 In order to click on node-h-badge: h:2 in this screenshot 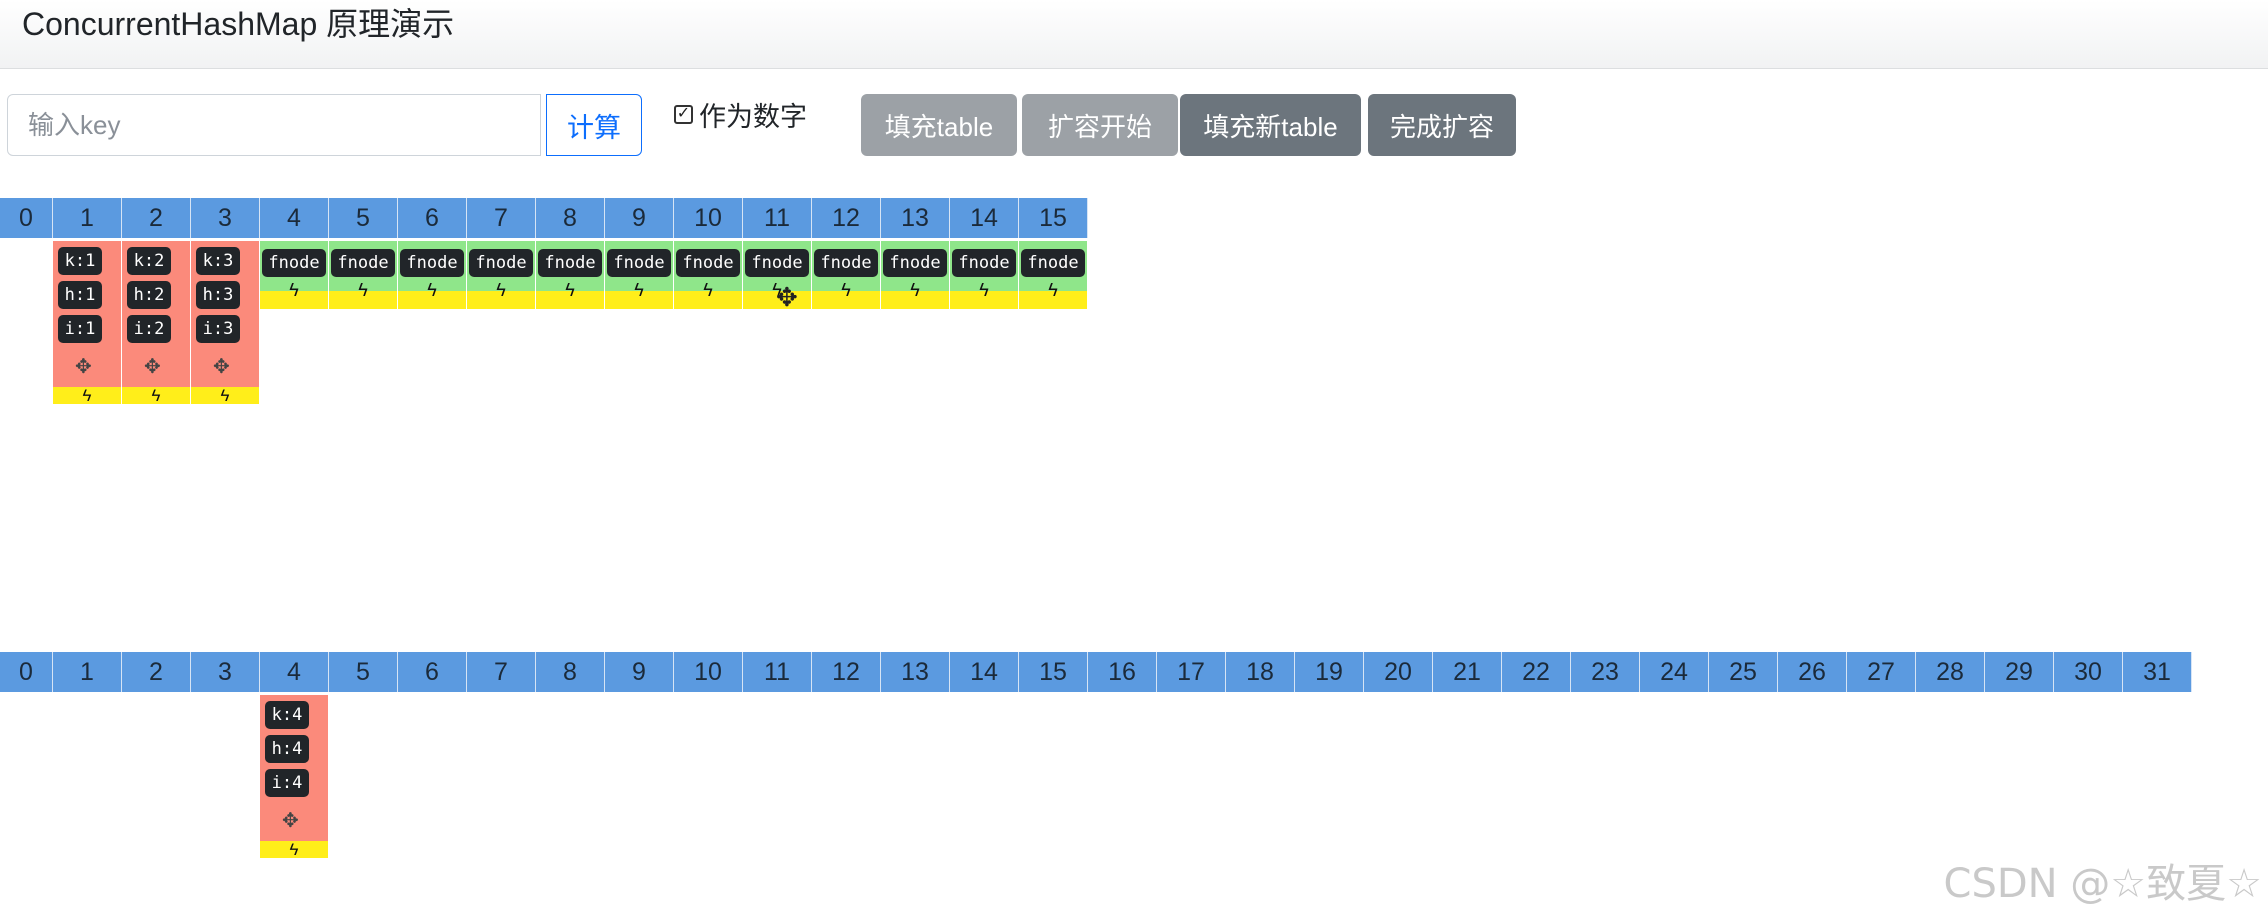, I will do `click(149, 295)`.